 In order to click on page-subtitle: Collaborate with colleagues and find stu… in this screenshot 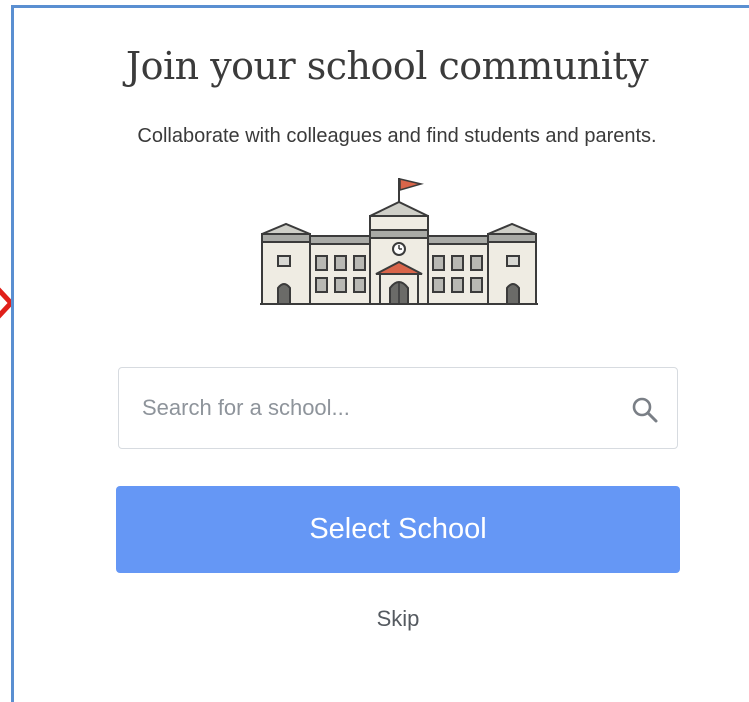, I will do `click(397, 136)`.